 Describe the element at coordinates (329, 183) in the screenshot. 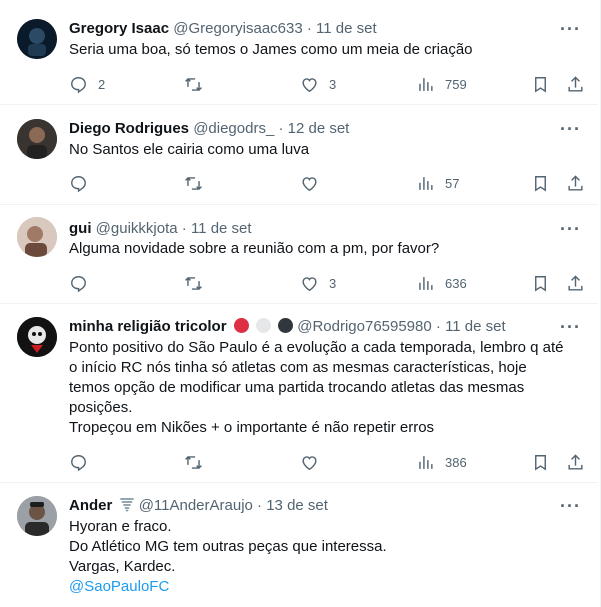

I see `action-bar: 57` at that location.